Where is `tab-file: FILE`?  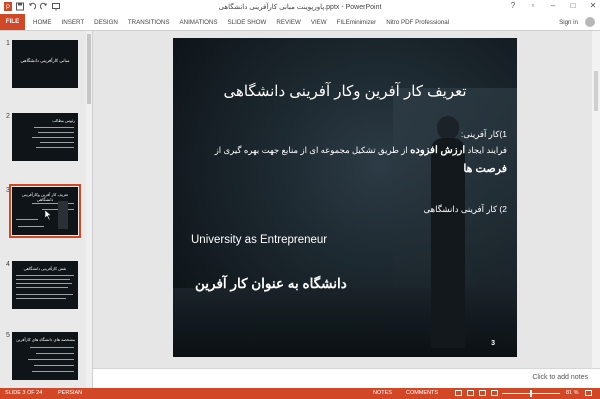
tab-file: FILE is located at coordinates (12, 22).